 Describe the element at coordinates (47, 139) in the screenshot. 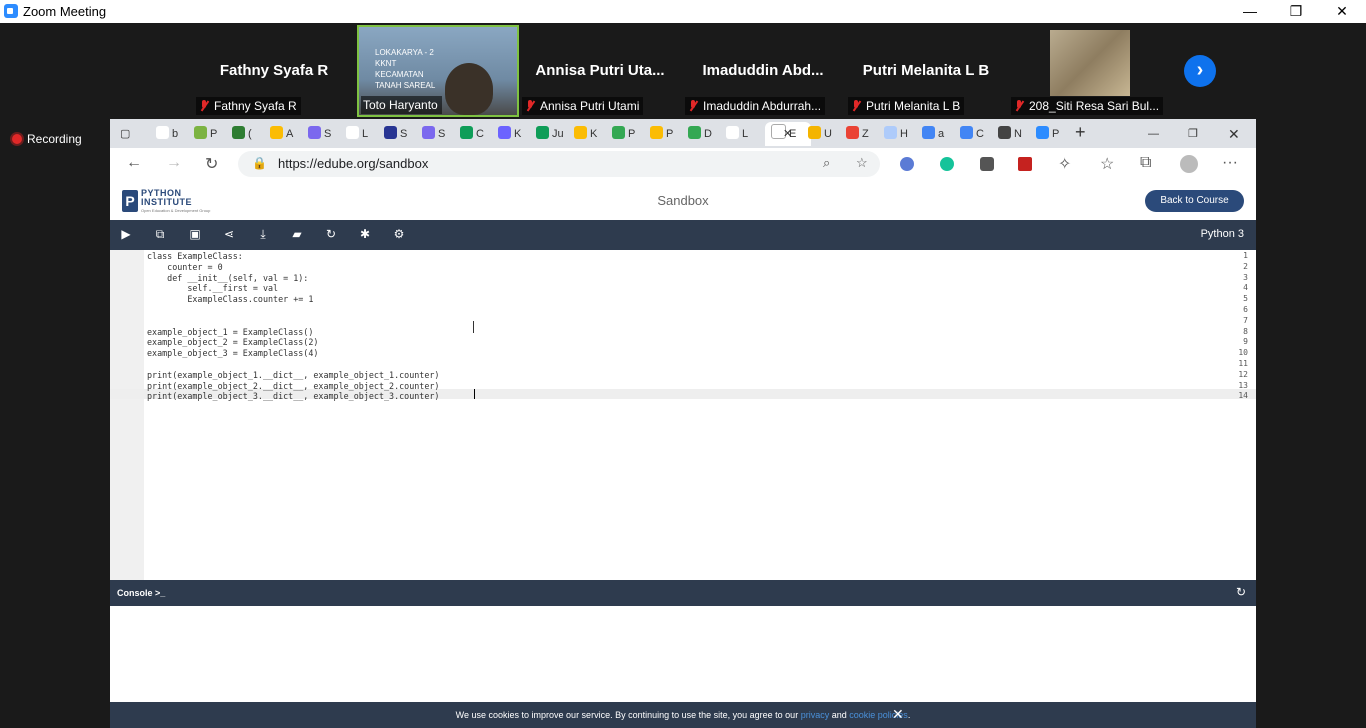

I see `recording-indicator: Recording` at that location.